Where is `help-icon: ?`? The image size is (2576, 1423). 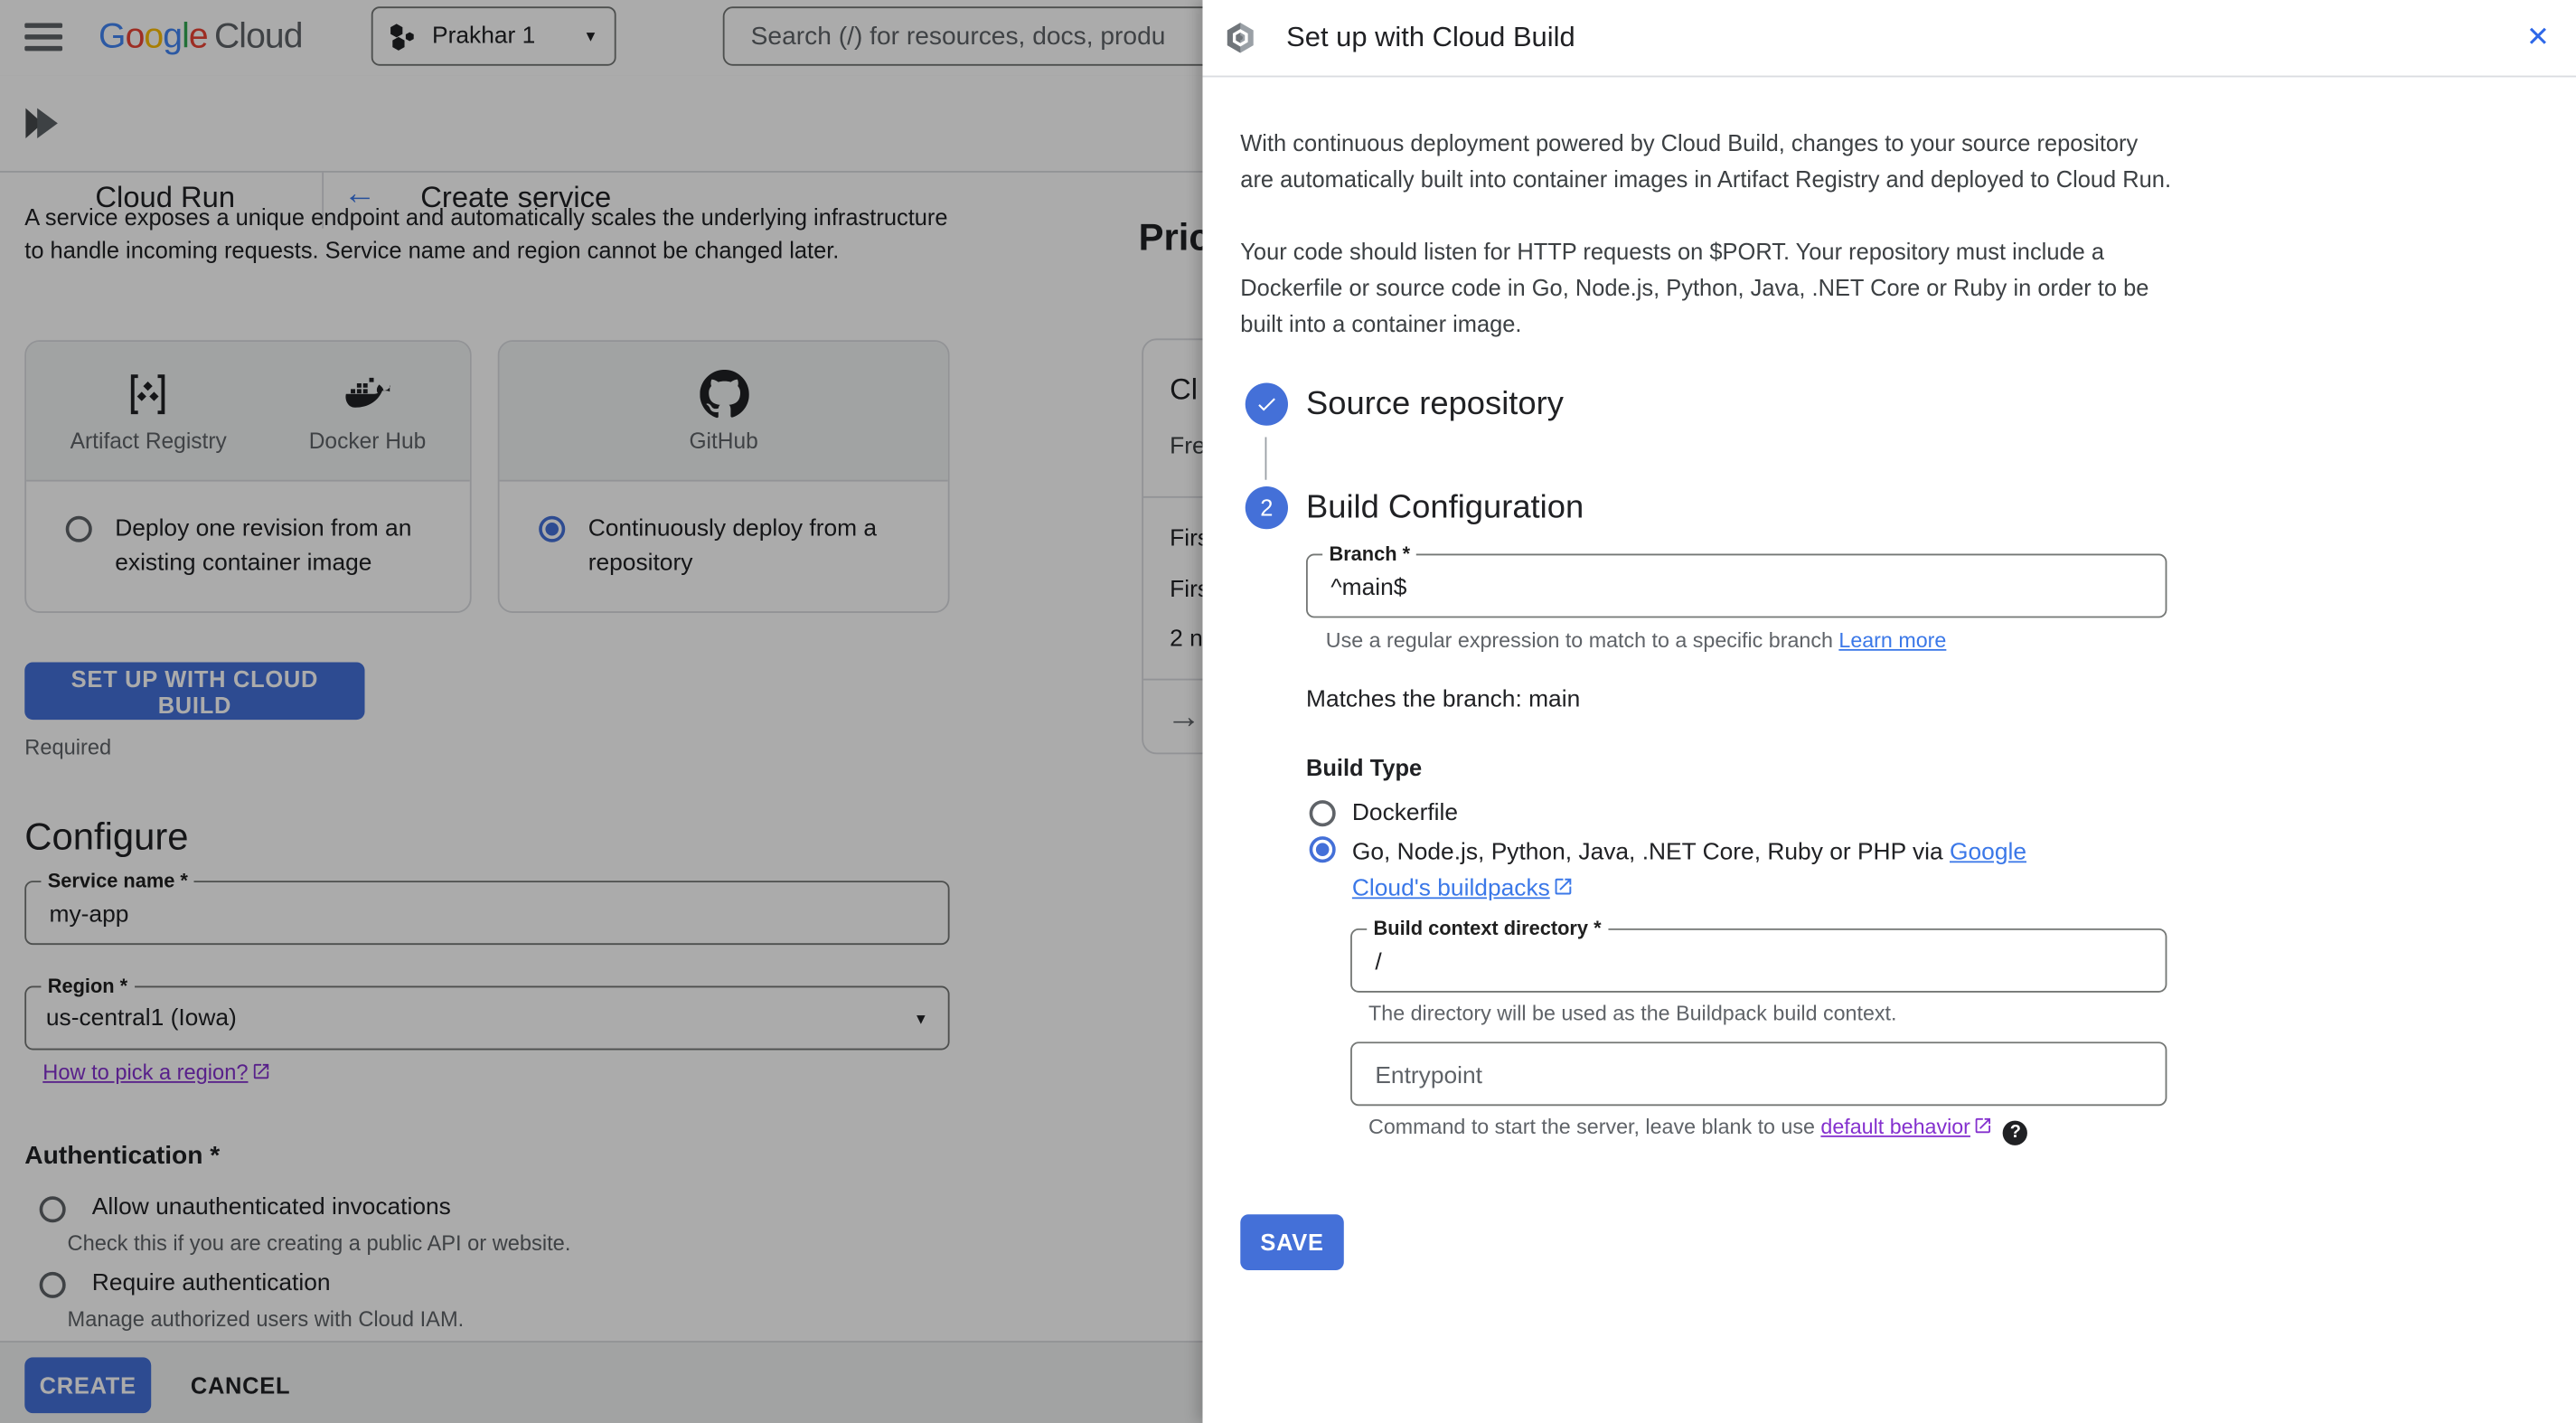
help-icon: ? is located at coordinates (2016, 1132).